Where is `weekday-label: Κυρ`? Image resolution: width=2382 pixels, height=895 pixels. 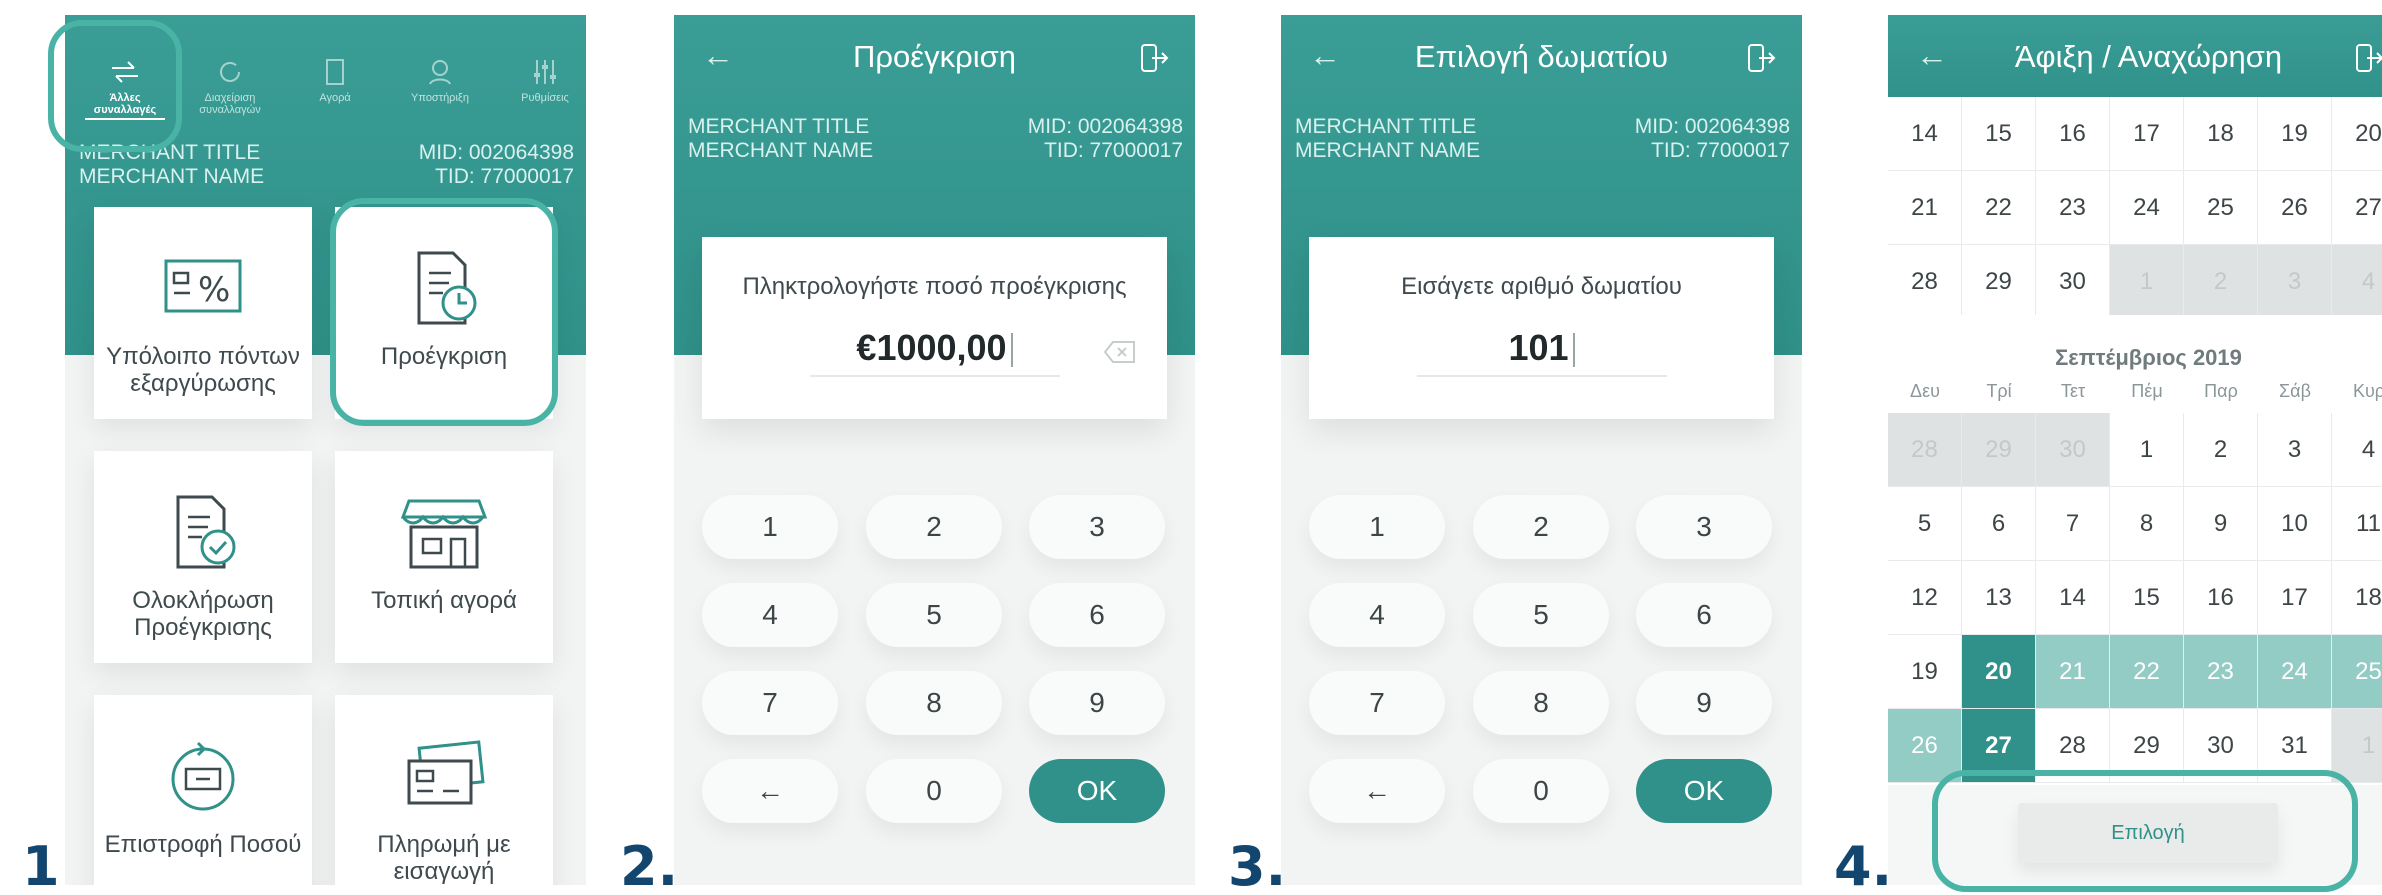 weekday-label: Κυρ is located at coordinates (2367, 391).